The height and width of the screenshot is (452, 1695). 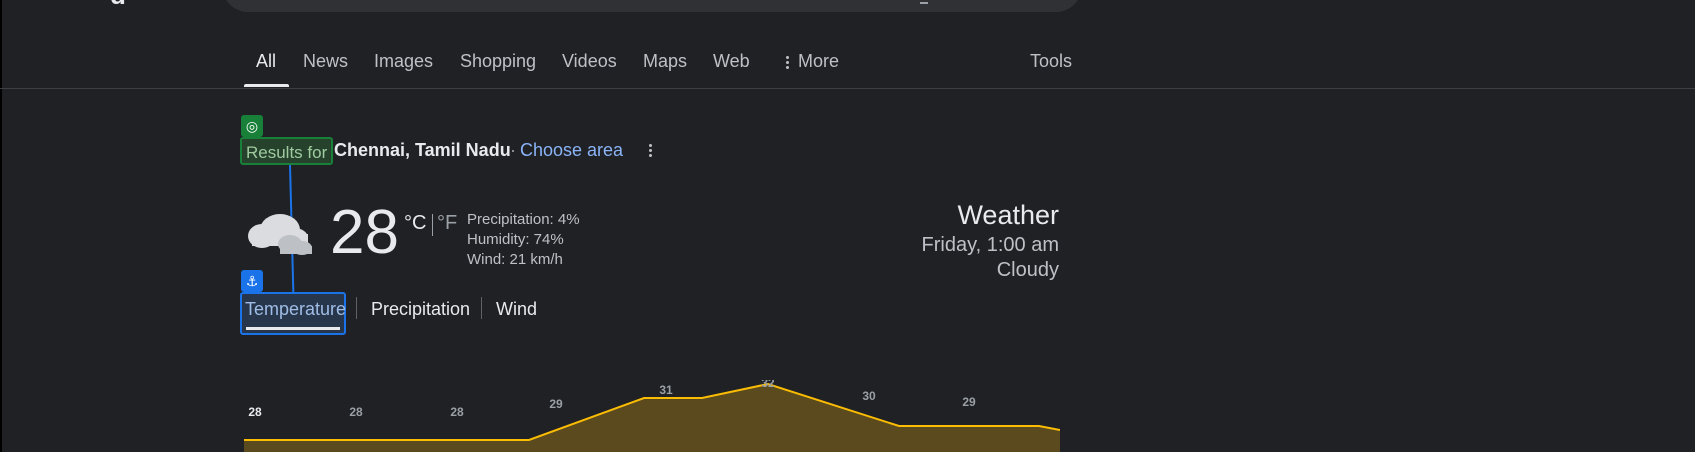 What do you see at coordinates (252, 281) in the screenshot?
I see `anchor-icon: ⚓` at bounding box center [252, 281].